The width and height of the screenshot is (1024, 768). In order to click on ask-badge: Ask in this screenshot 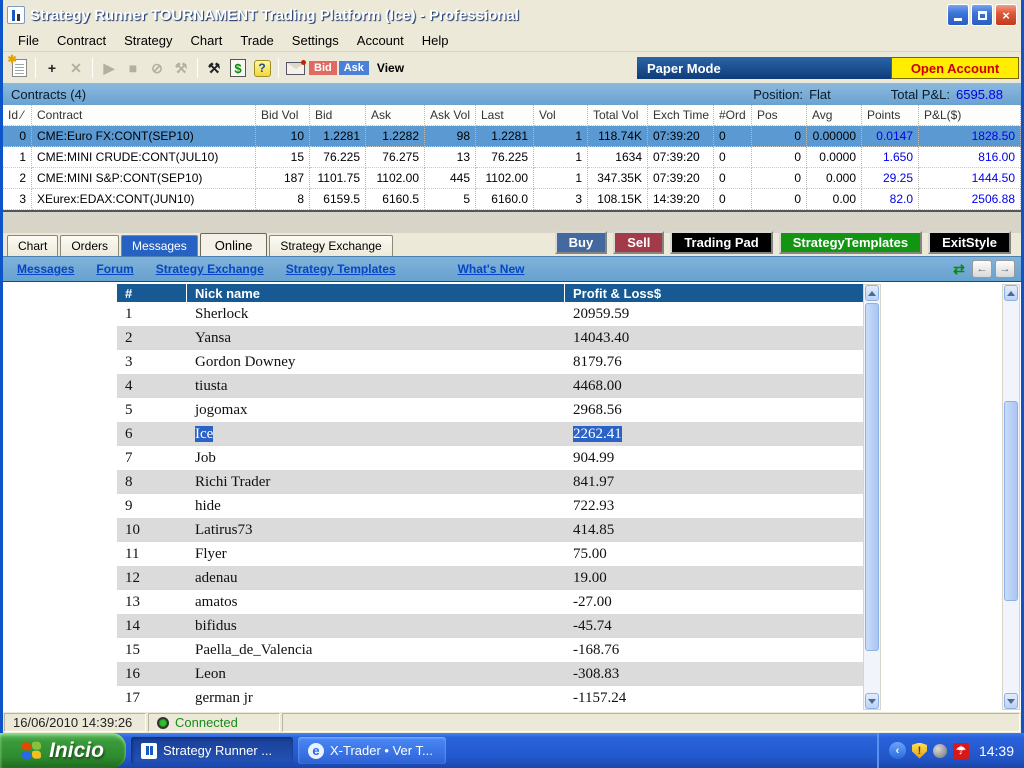, I will do `click(353, 68)`.